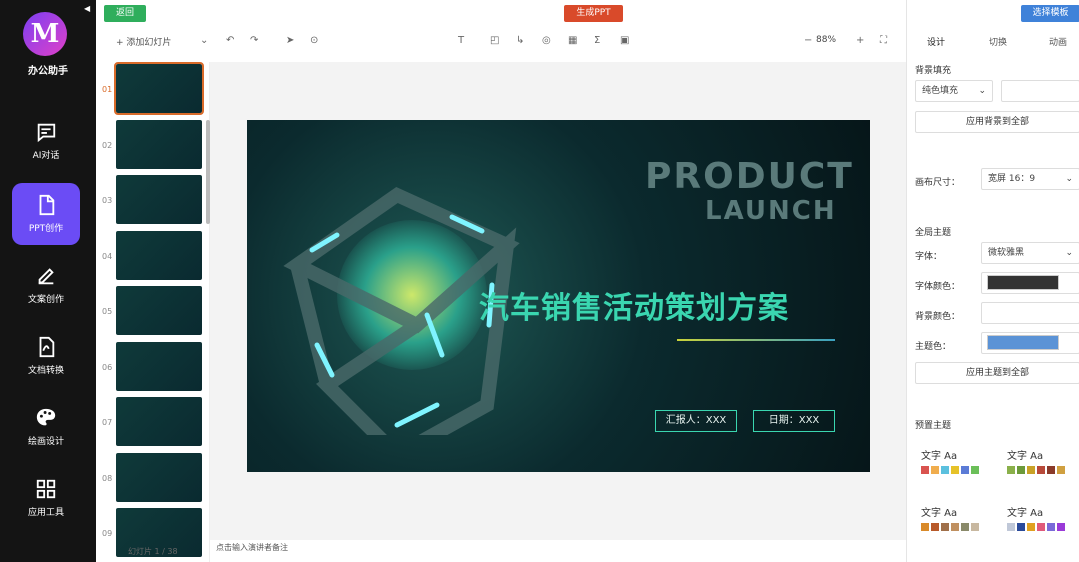 Image resolution: width=1079 pixels, height=562 pixels. I want to click on zoom-level: 88%, so click(826, 40).